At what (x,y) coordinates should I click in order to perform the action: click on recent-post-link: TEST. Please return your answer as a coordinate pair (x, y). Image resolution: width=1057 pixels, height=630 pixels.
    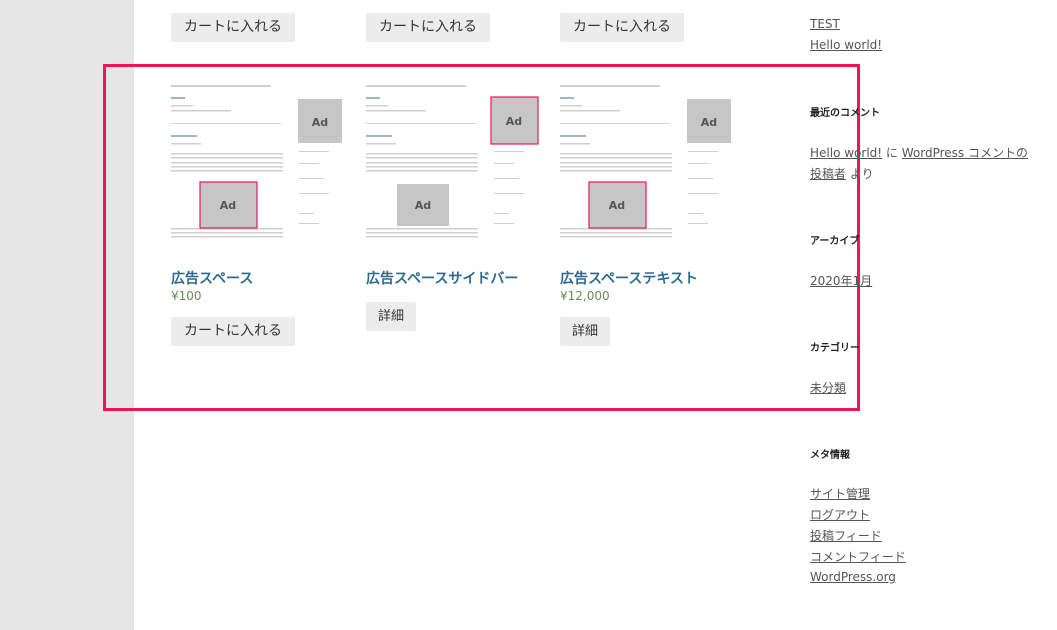
    Looking at the image, I should click on (825, 24).